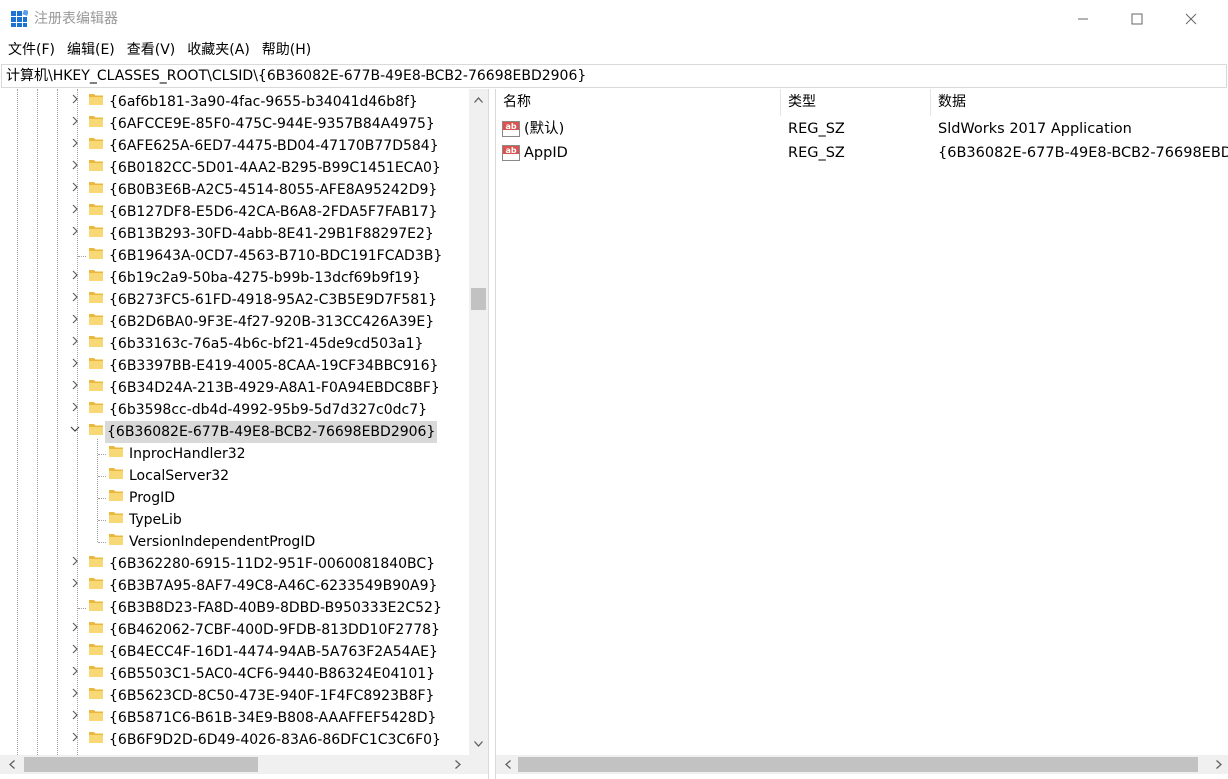  What do you see at coordinates (273, 190) in the screenshot?
I see `tree-node-label: {6B0B3E6B-A2C5-4514-8055-AFE8A95242D9}` at bounding box center [273, 190].